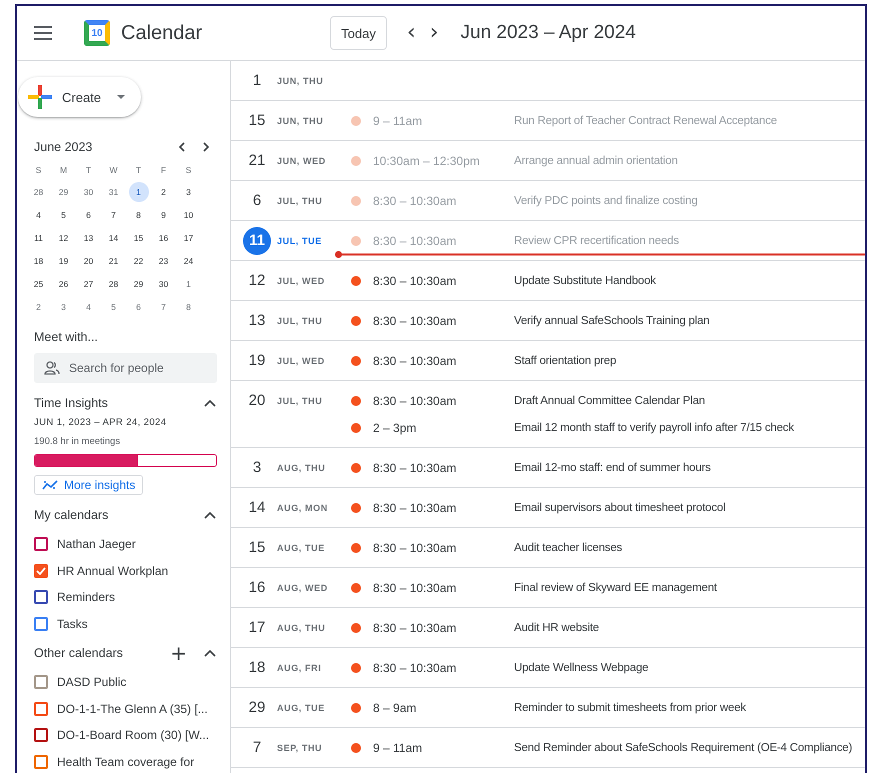 This screenshot has width=872, height=773. Describe the element at coordinates (434, 33) in the screenshot. I see `next-button: ›` at that location.